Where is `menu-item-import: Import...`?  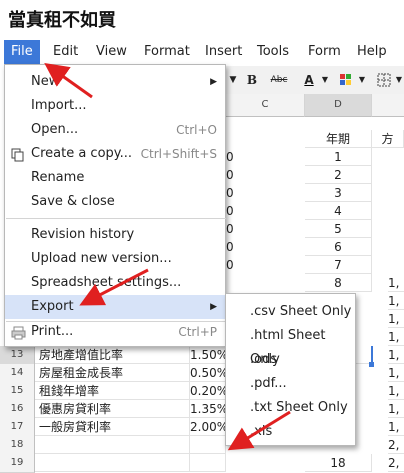
menu-item-import: Import... is located at coordinates (115, 106).